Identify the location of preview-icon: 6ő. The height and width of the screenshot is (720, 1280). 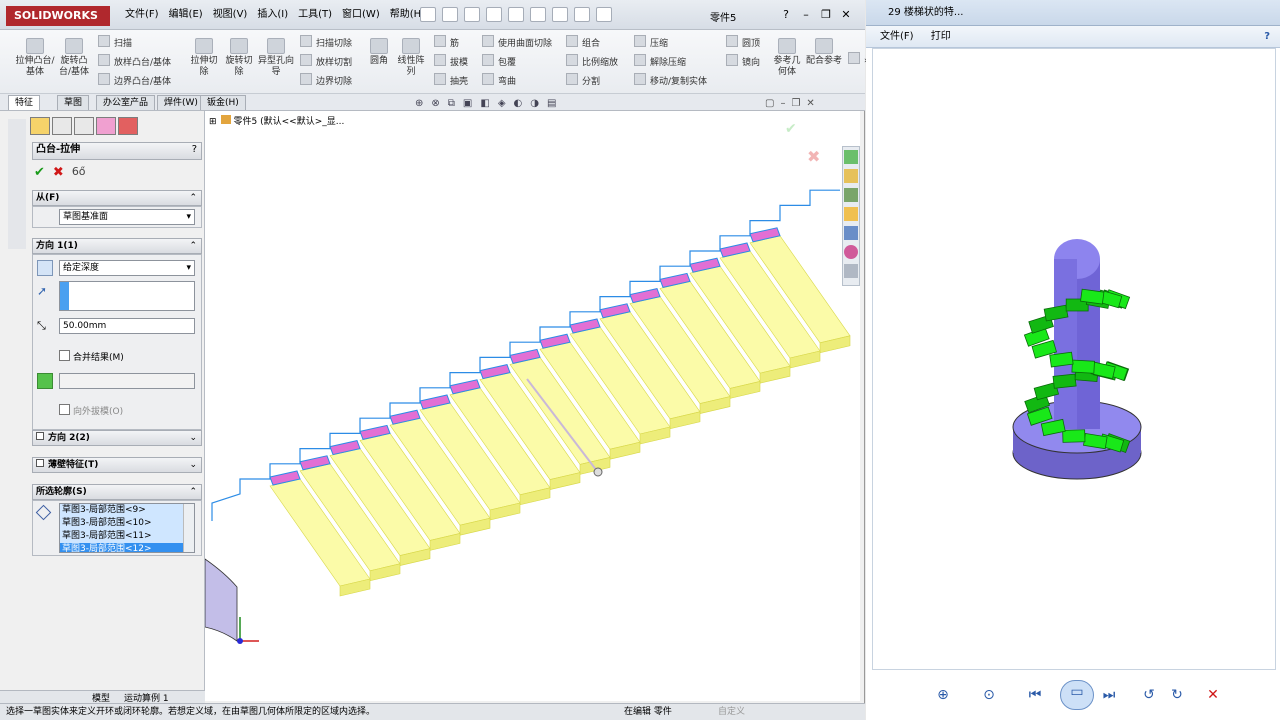
(79, 172).